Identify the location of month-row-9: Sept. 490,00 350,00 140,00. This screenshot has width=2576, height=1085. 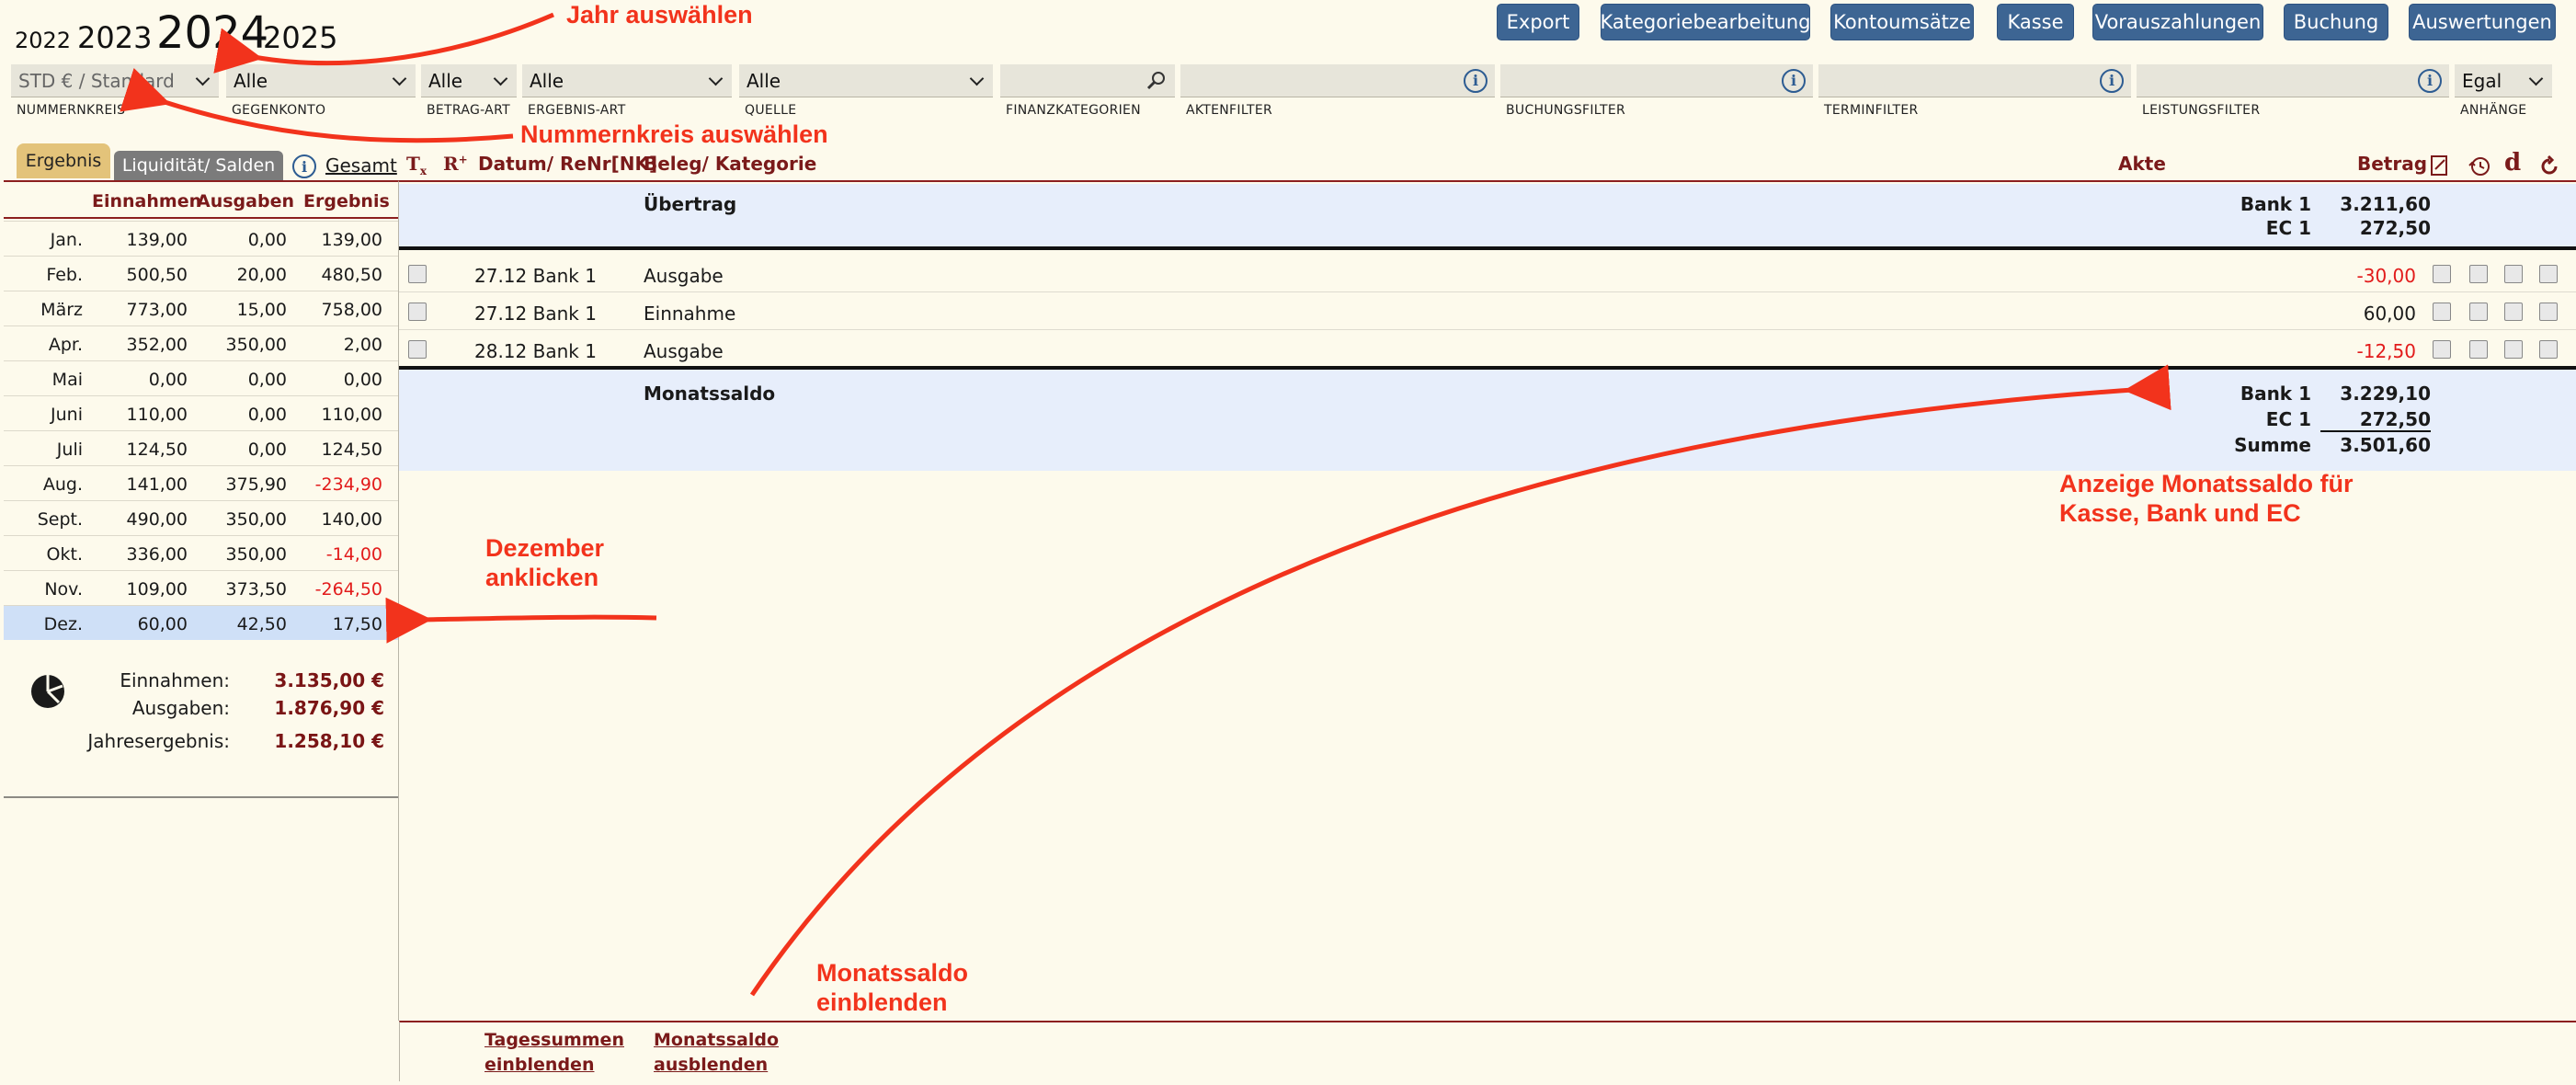
(201, 517).